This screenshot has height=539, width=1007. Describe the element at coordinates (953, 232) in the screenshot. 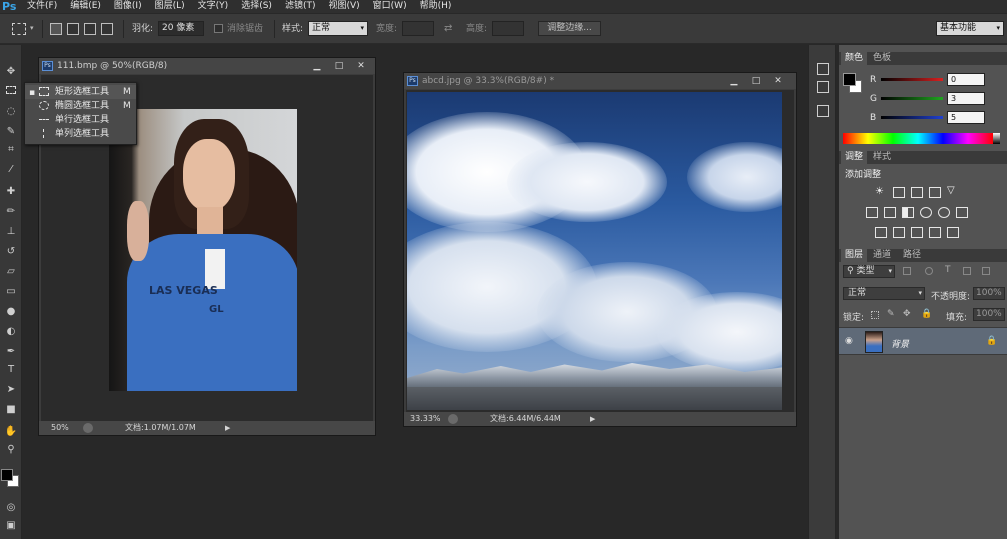

I see `gradient-map-icon` at that location.